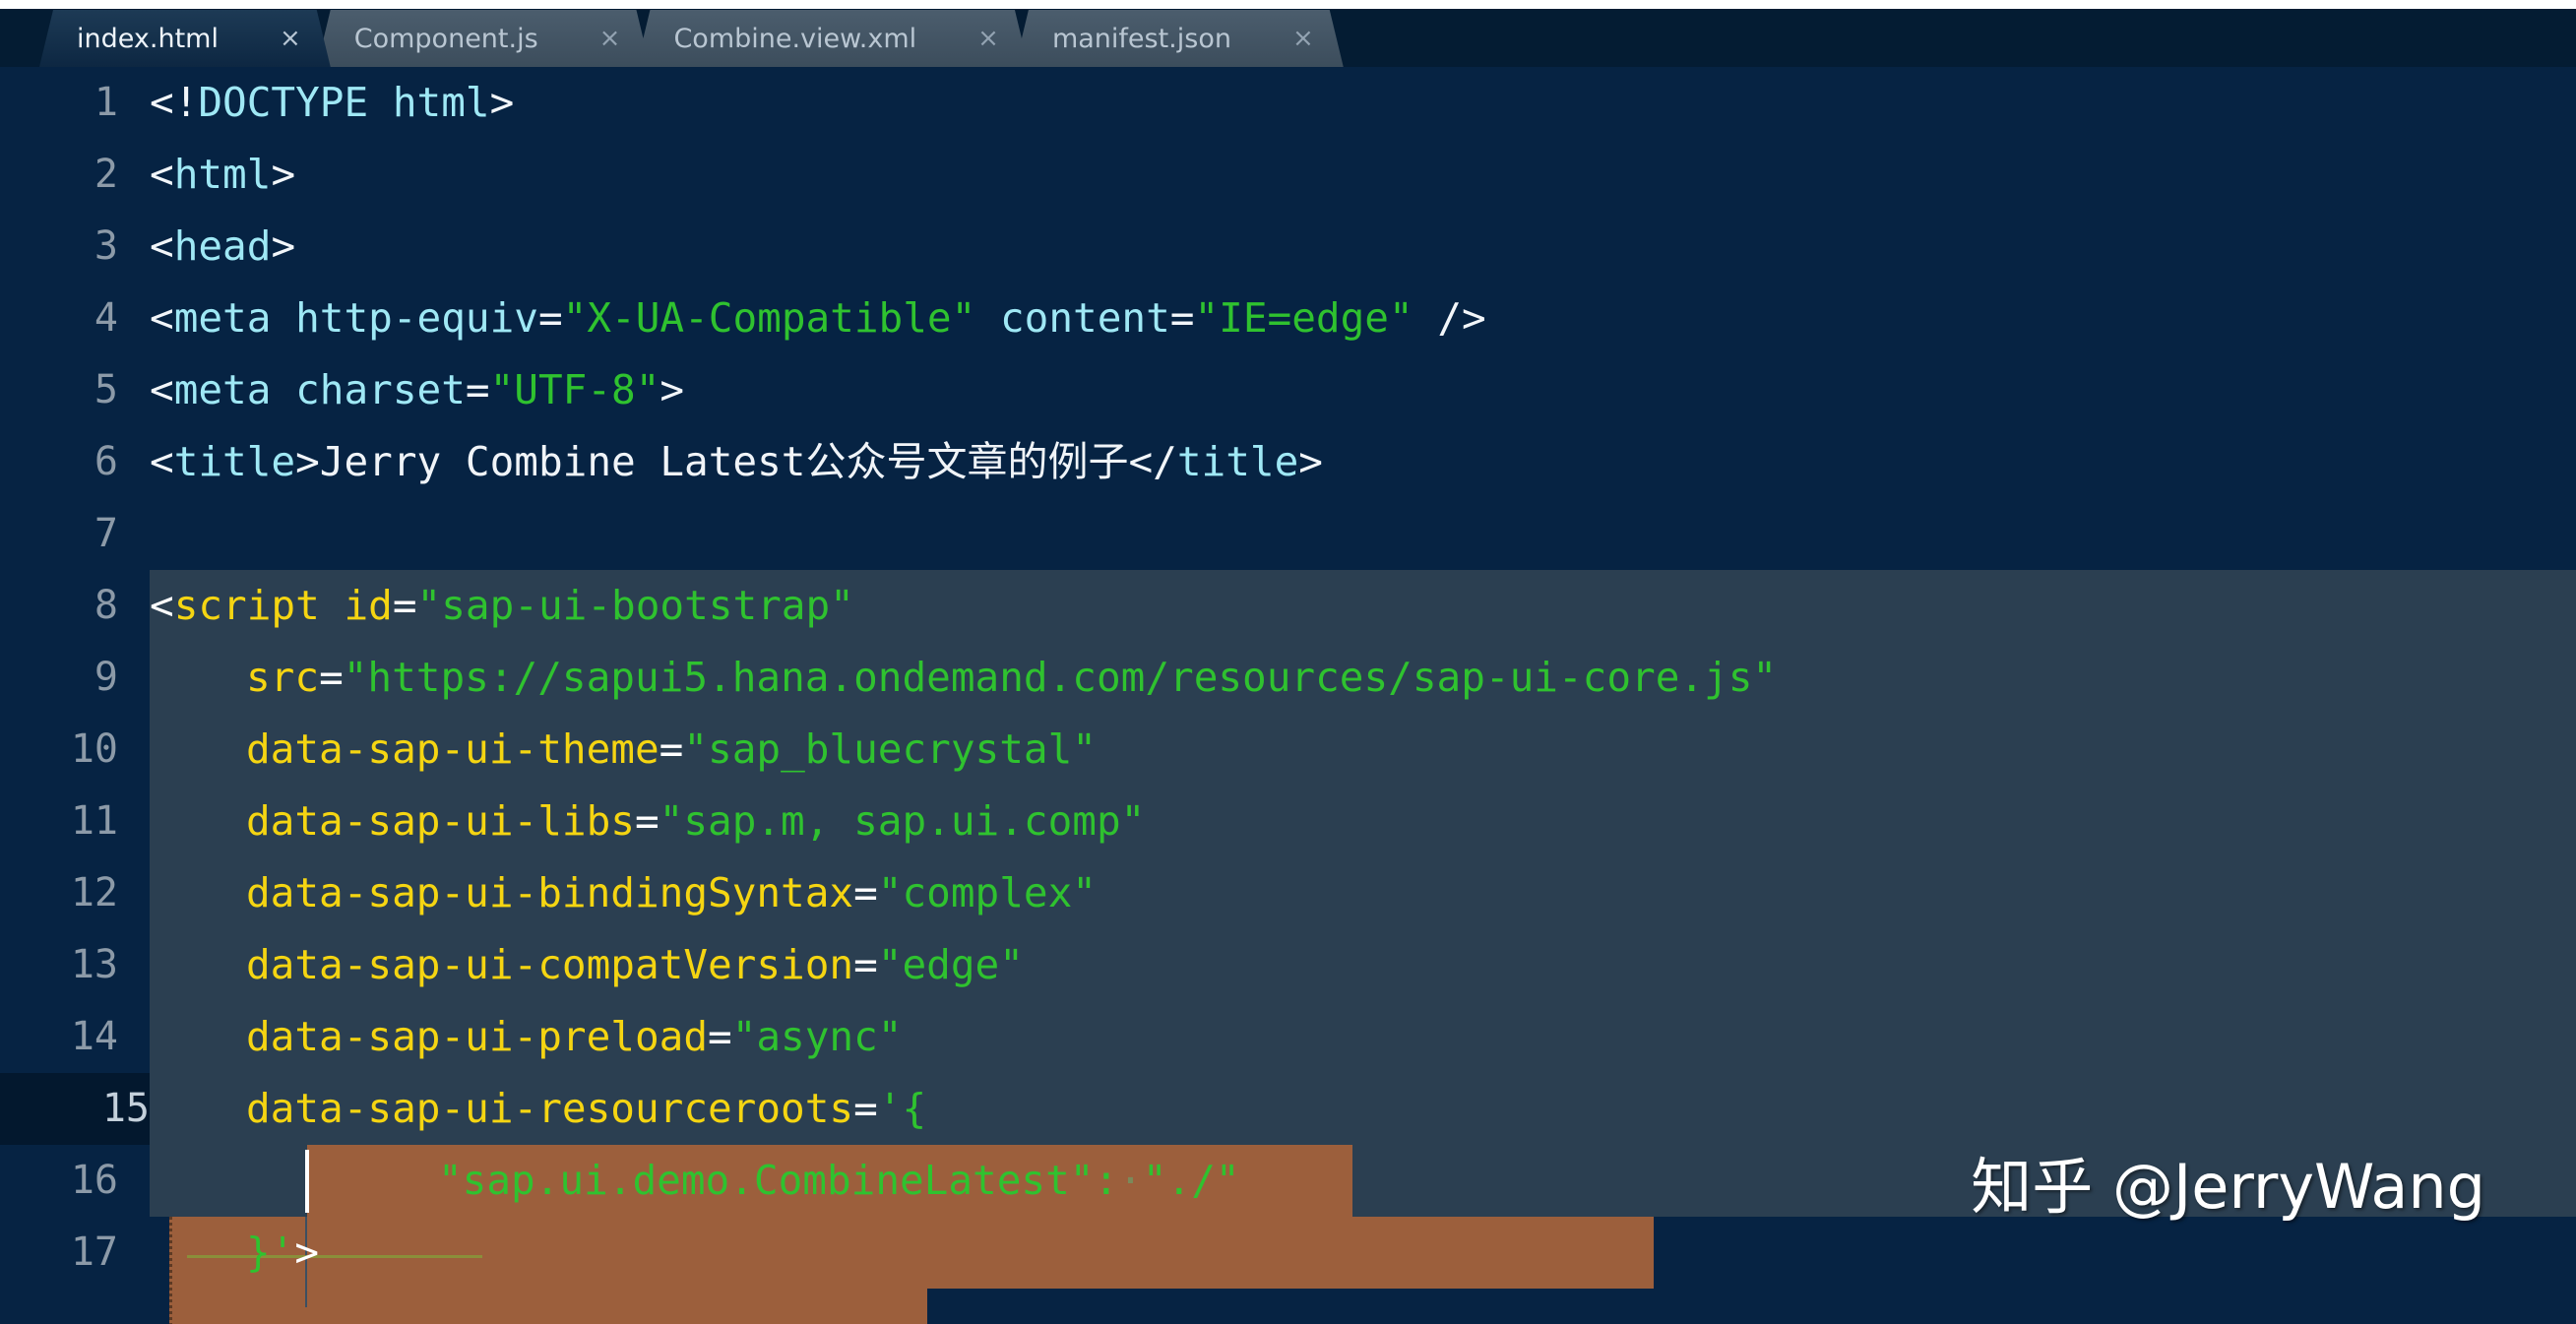  I want to click on line-number: 12, so click(94, 893).